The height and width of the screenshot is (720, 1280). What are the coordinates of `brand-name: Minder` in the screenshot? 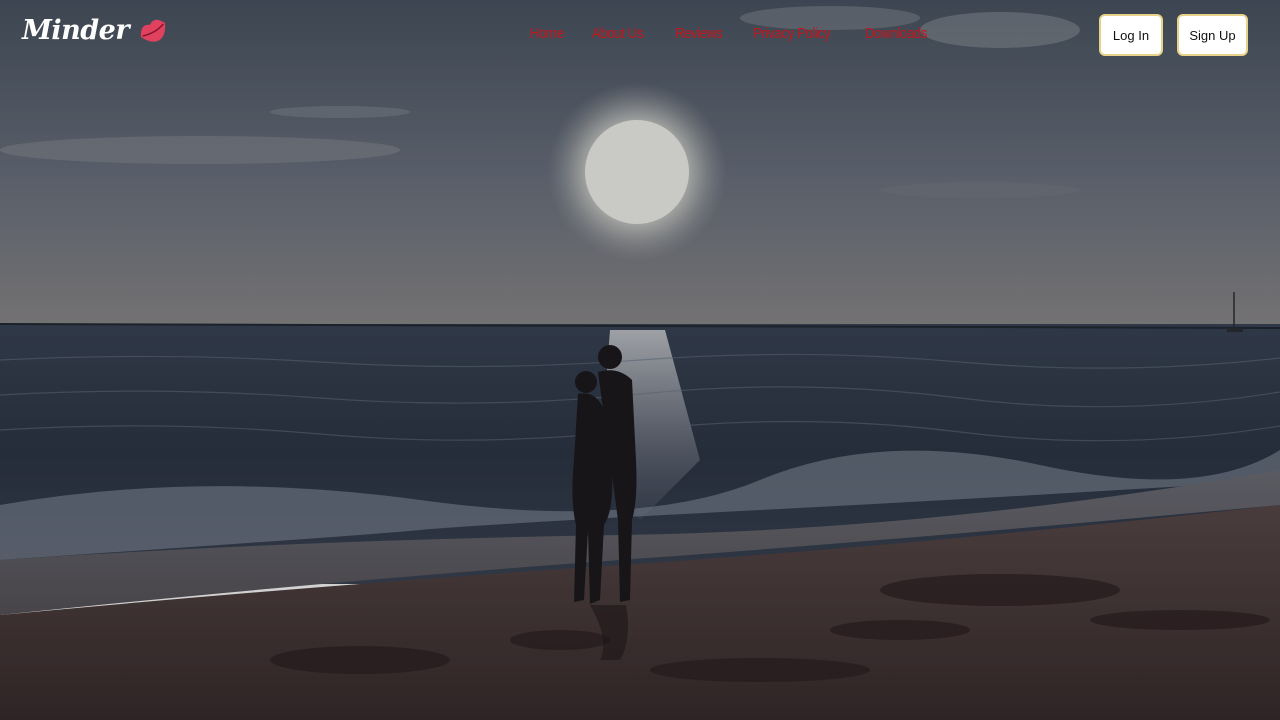 It's located at (76, 30).